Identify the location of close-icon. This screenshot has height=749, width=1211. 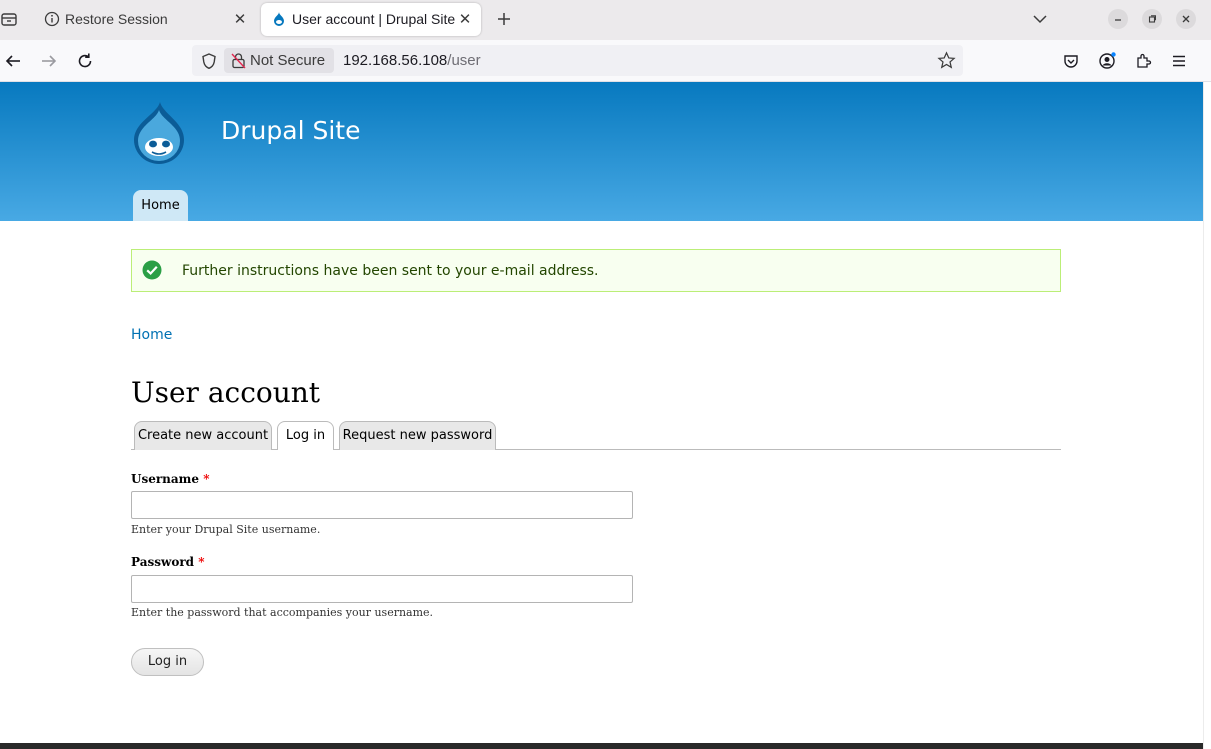
(1186, 19).